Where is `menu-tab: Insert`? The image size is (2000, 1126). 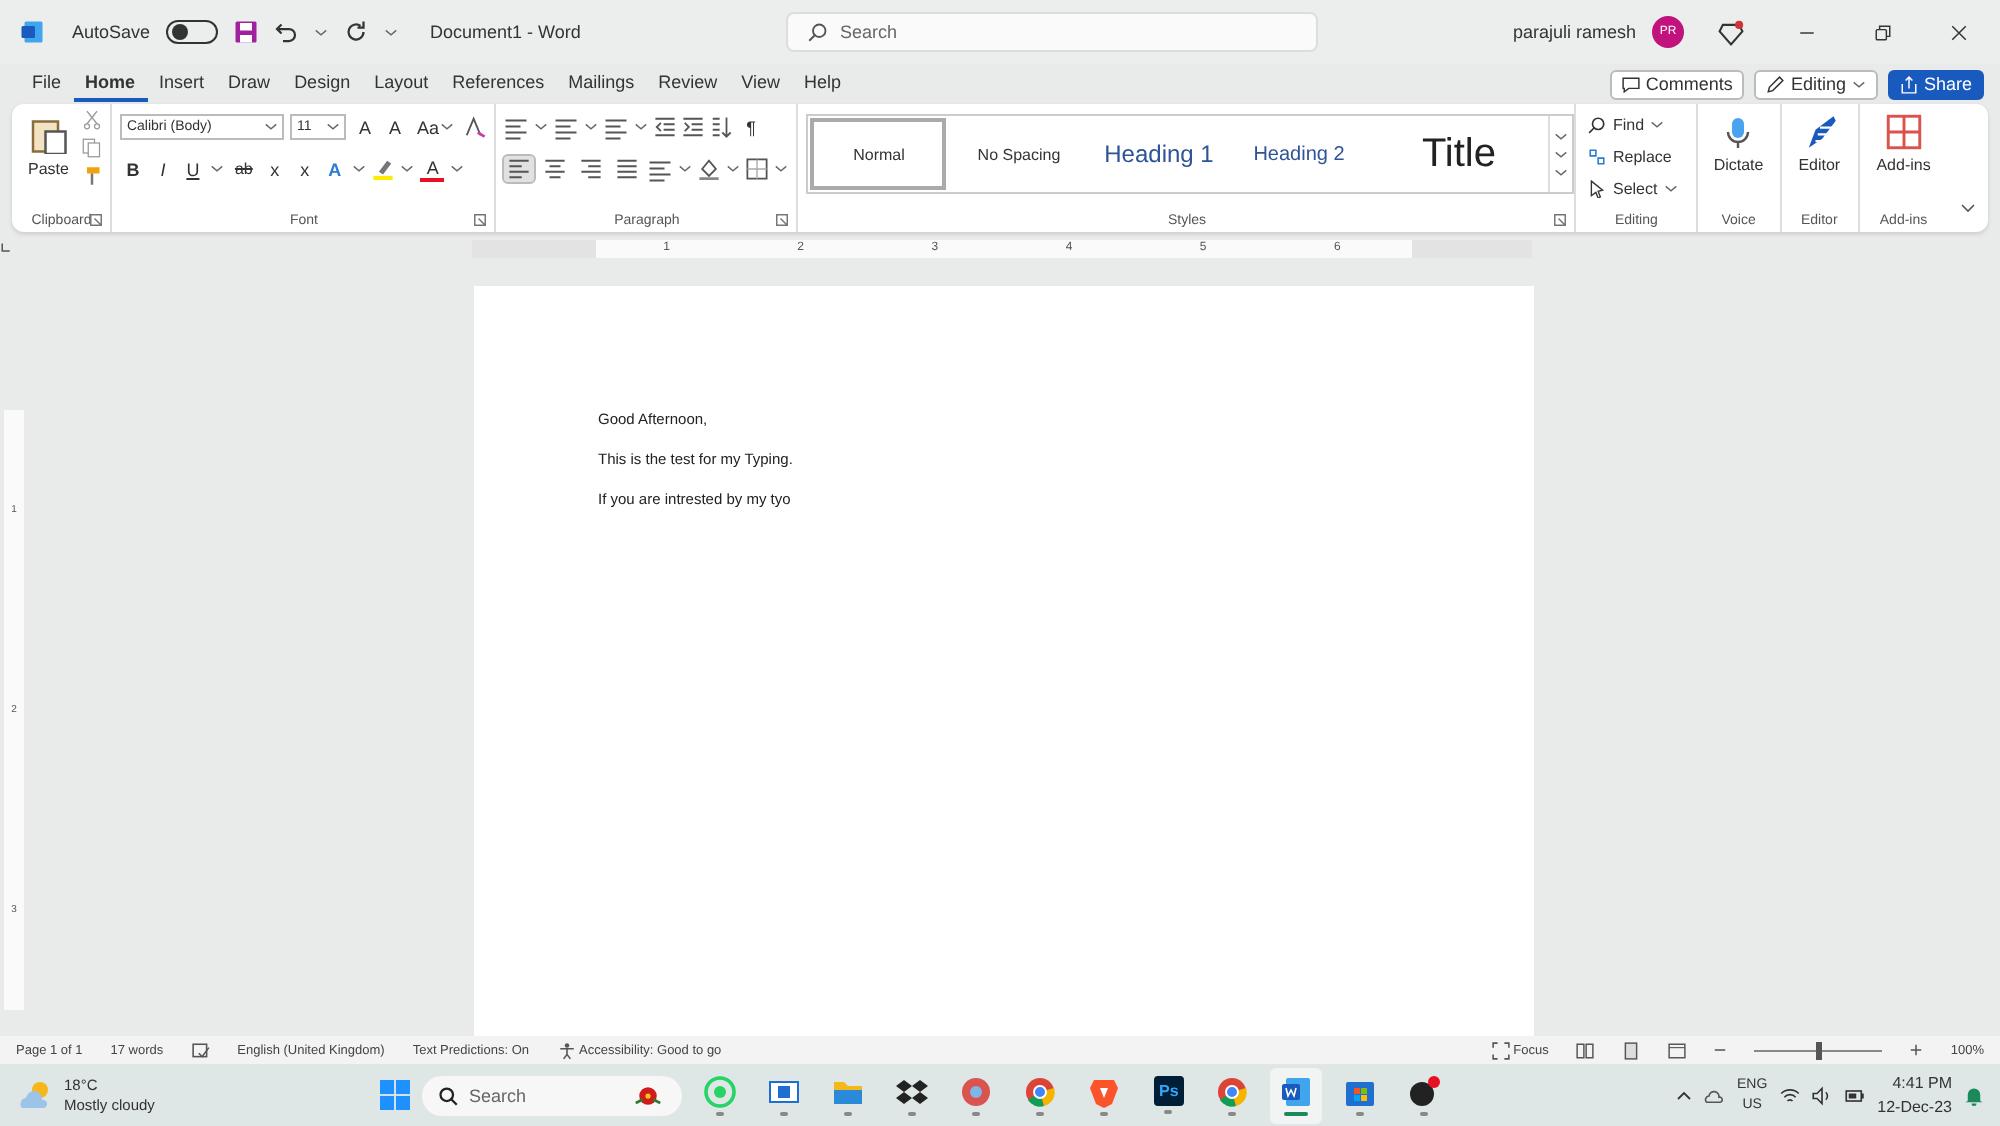 menu-tab: Insert is located at coordinates (182, 84).